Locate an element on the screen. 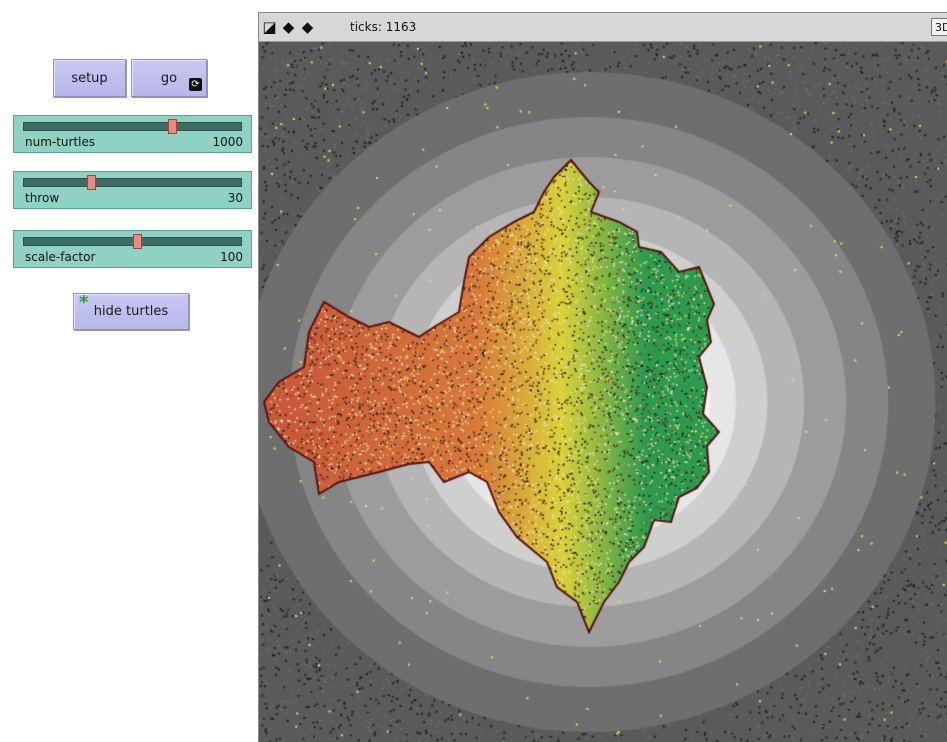 This screenshot has width=947, height=742. 3d-view-button: 3D is located at coordinates (939, 27).